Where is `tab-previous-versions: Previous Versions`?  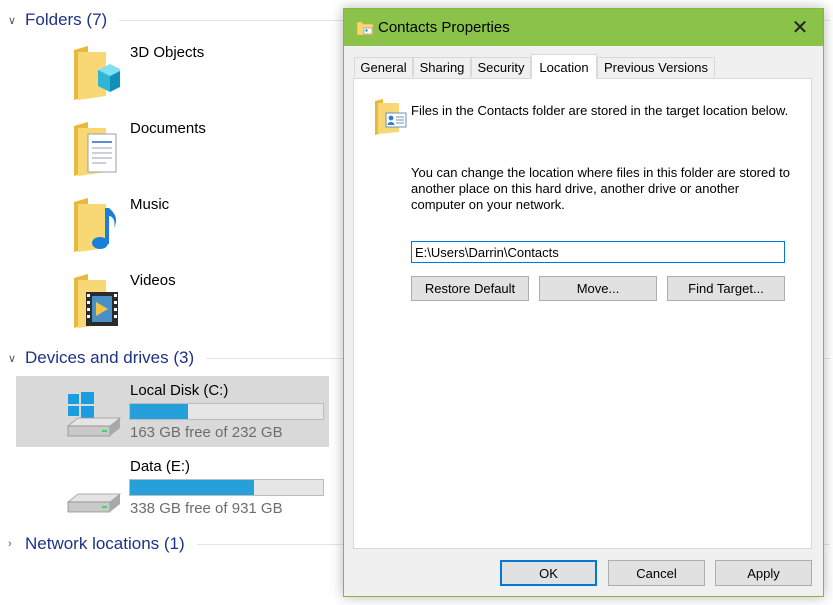
tab-previous-versions: Previous Versions is located at coordinates (656, 67).